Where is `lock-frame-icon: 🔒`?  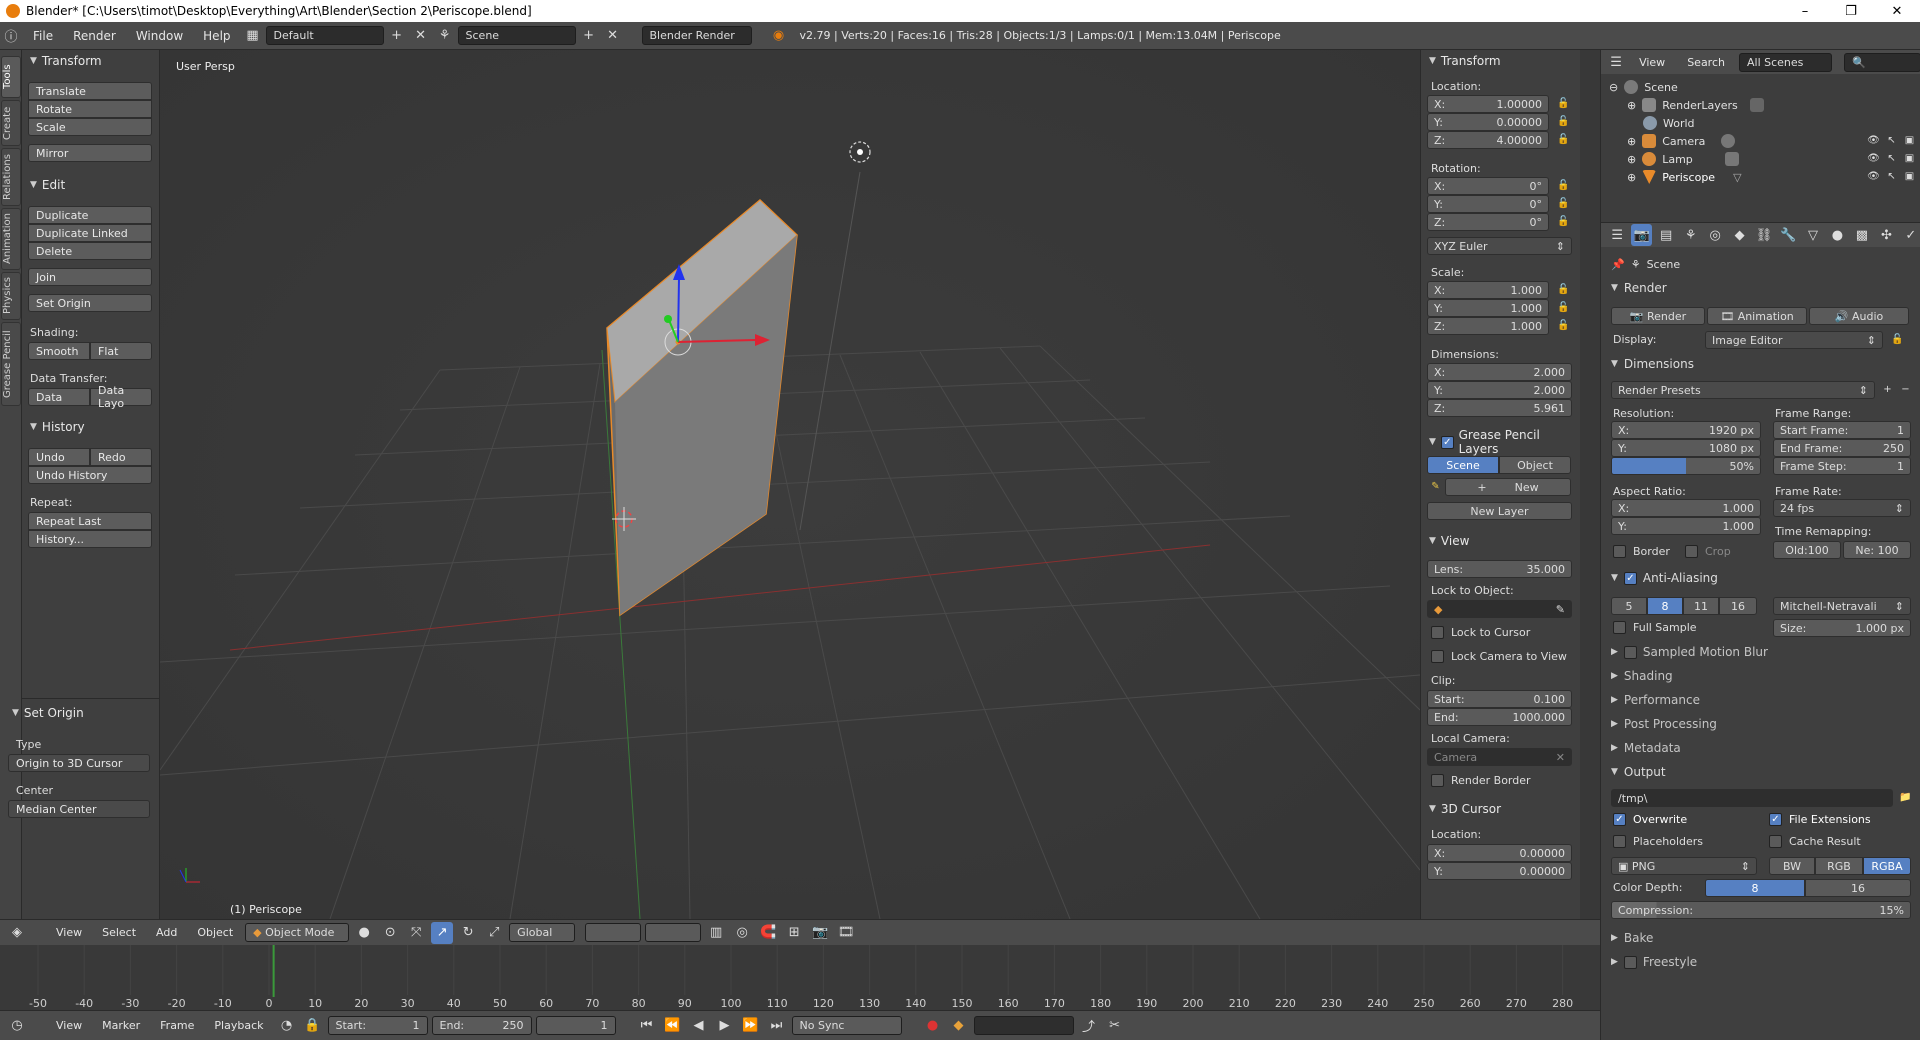
lock-frame-icon: 🔒 is located at coordinates (313, 1026).